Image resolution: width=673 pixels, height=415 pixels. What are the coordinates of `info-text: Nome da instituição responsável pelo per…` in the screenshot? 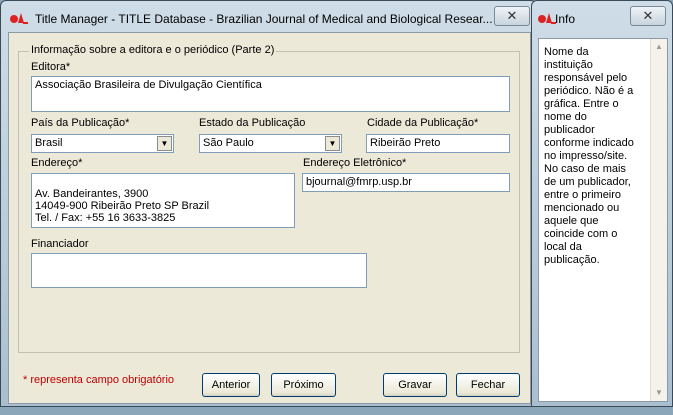 It's located at (589, 156).